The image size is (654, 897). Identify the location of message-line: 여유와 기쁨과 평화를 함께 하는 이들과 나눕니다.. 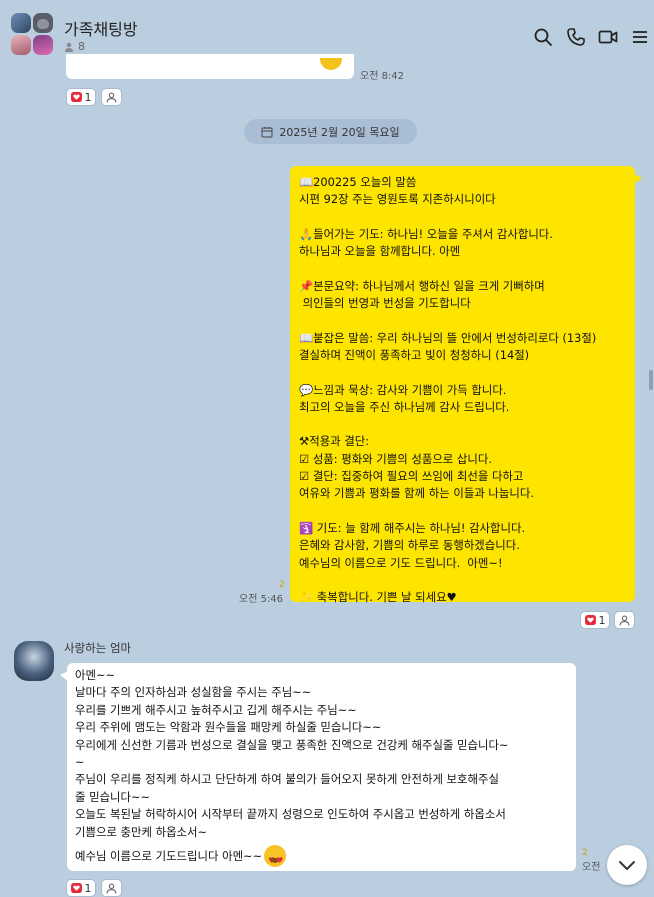
(416, 493).